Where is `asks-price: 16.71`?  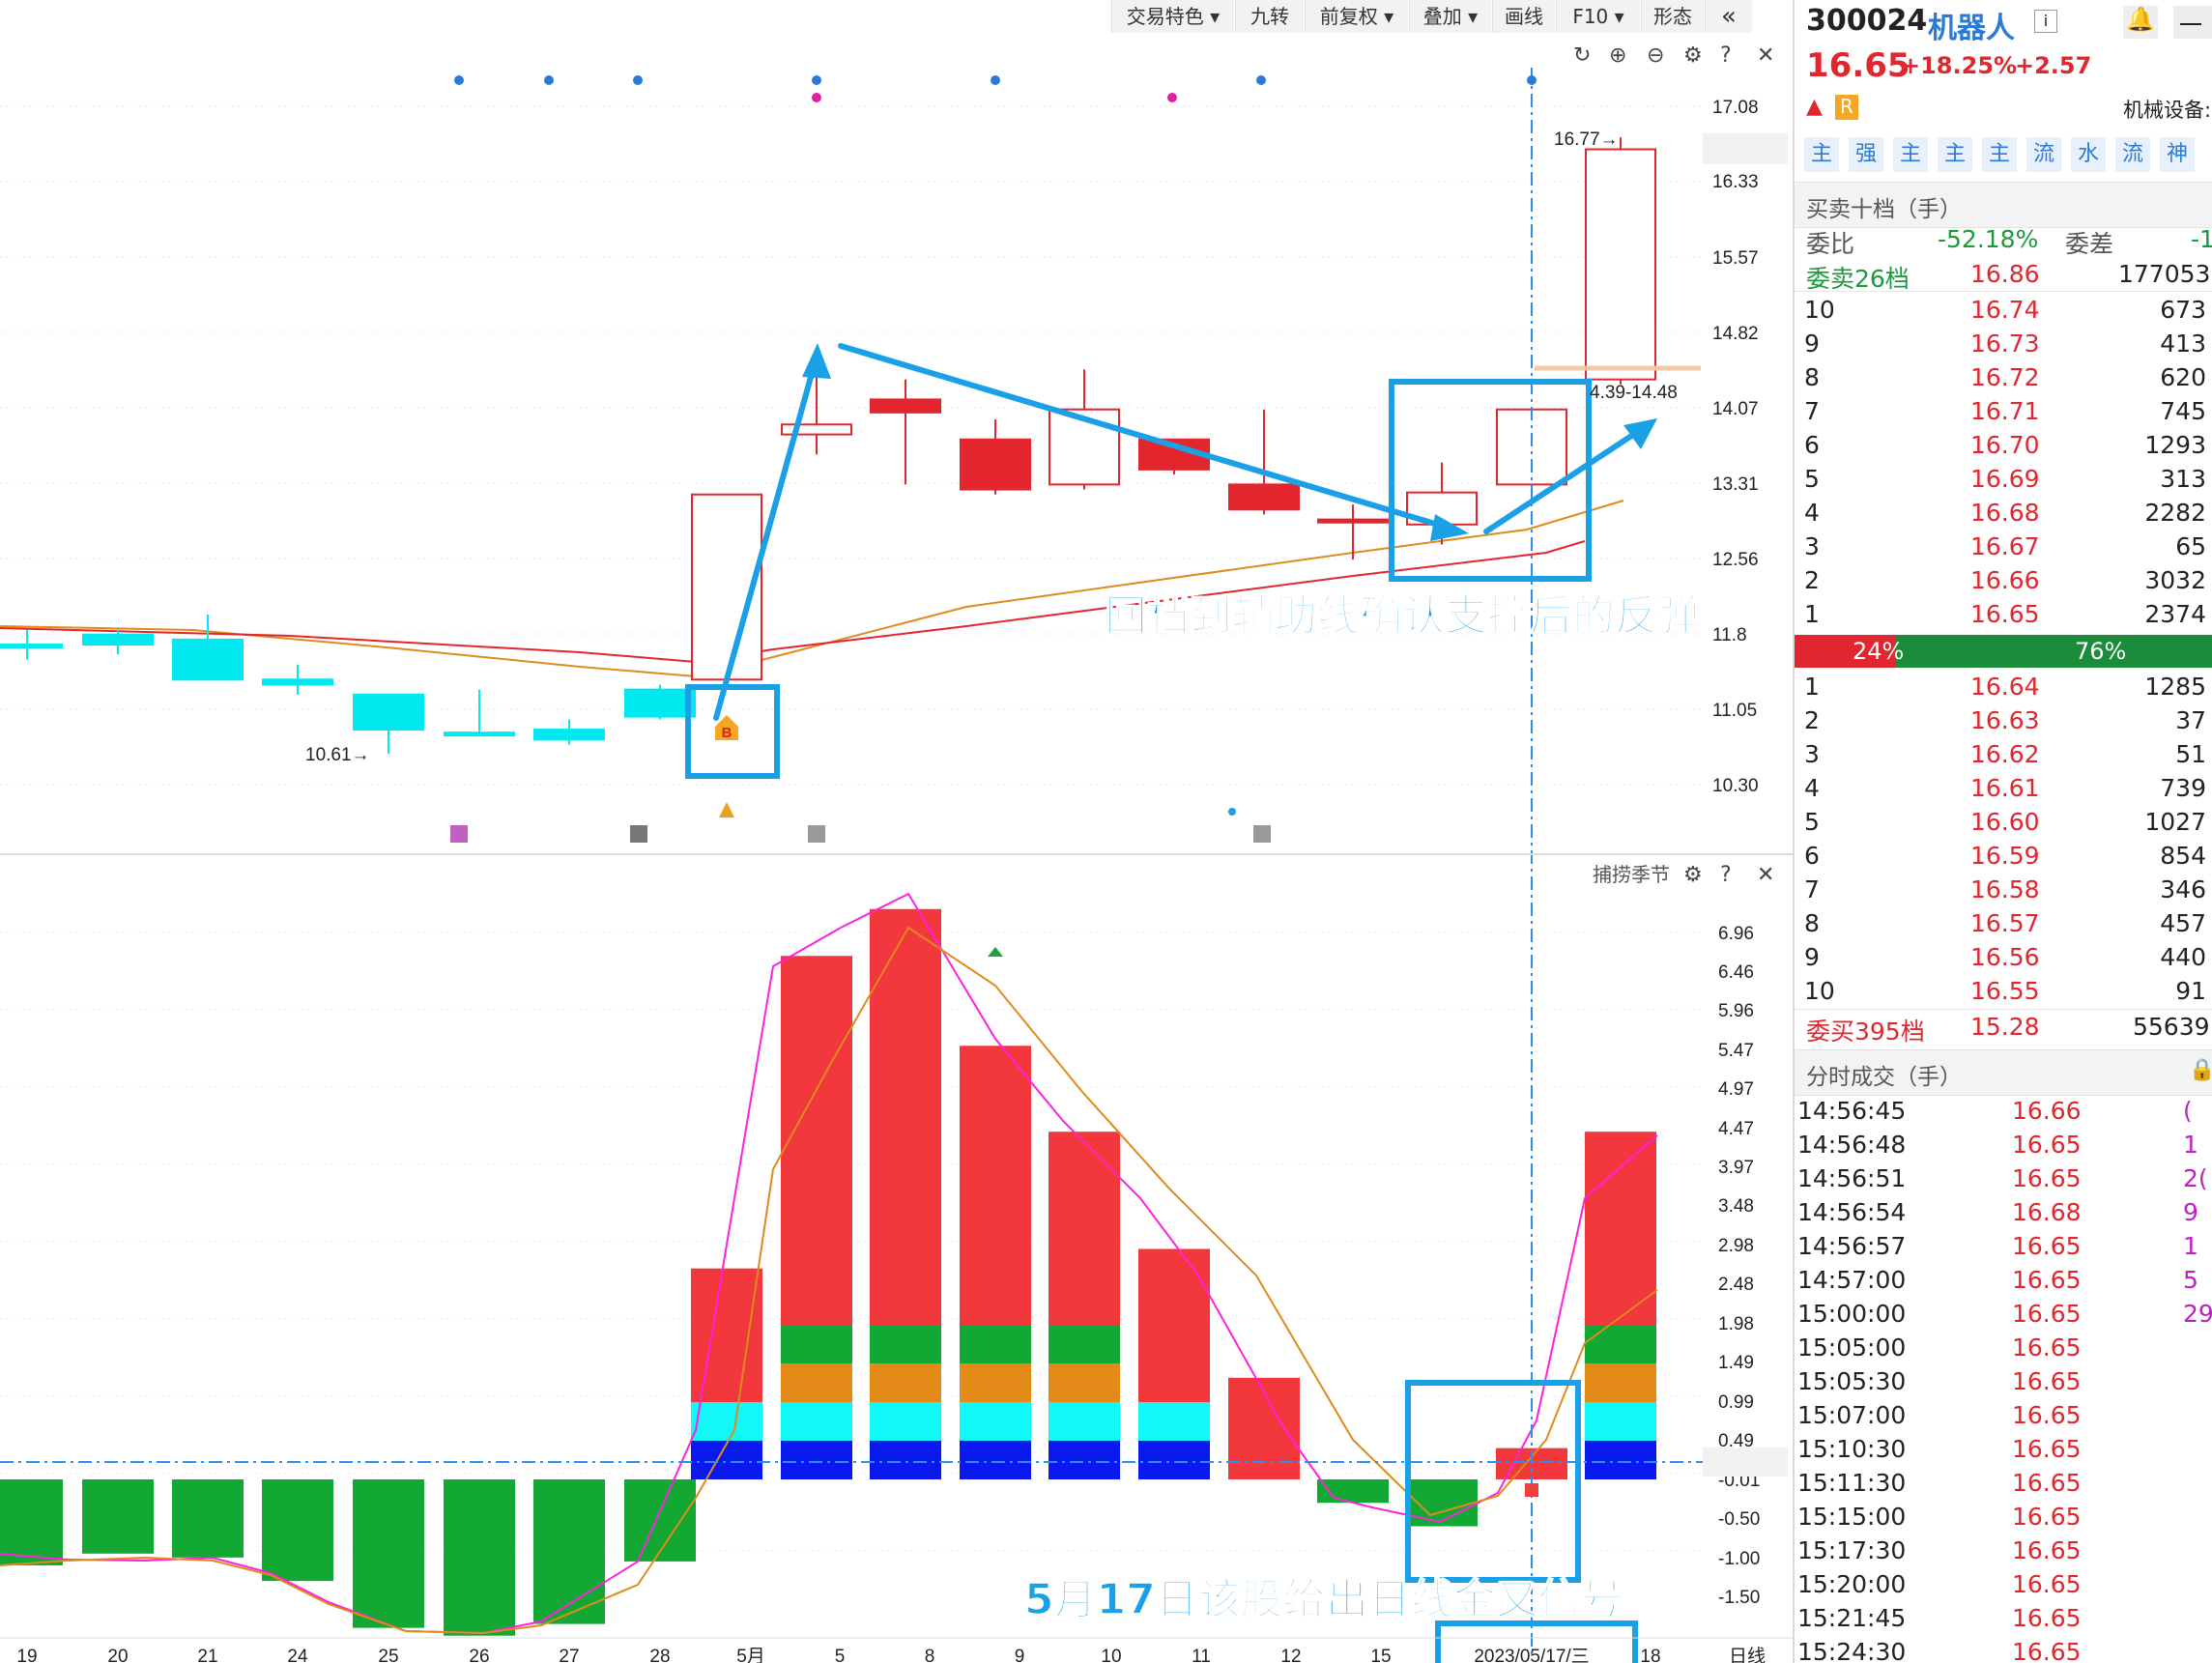
asks-price: 16.71 is located at coordinates (2005, 411).